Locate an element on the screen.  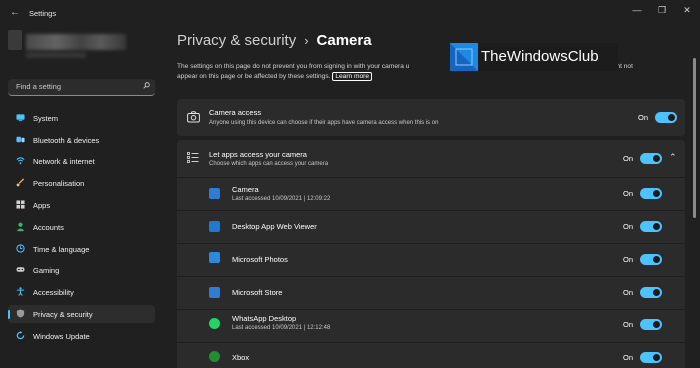
bluetooth-icon is located at coordinates (20, 139).